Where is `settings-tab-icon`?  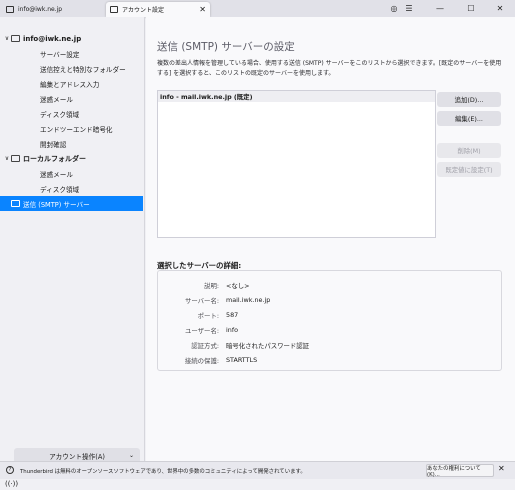
settings-tab-icon is located at coordinates (114, 9).